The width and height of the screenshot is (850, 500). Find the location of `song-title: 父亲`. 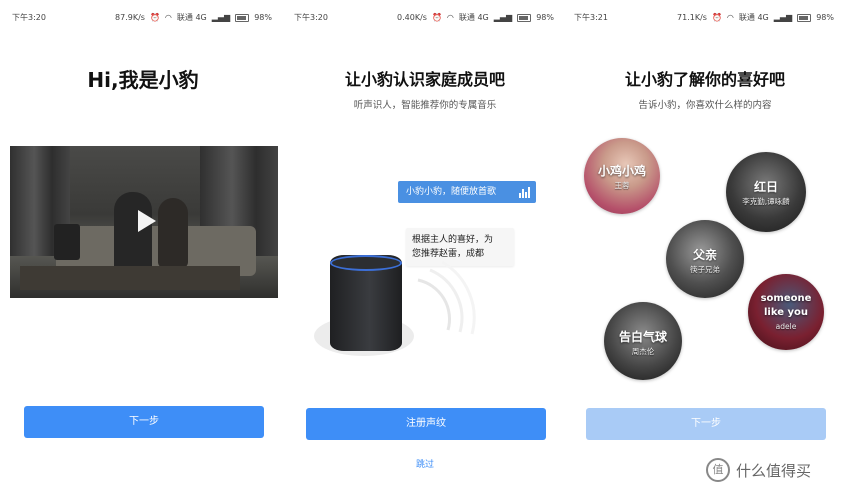

song-title: 父亲 is located at coordinates (704, 255).